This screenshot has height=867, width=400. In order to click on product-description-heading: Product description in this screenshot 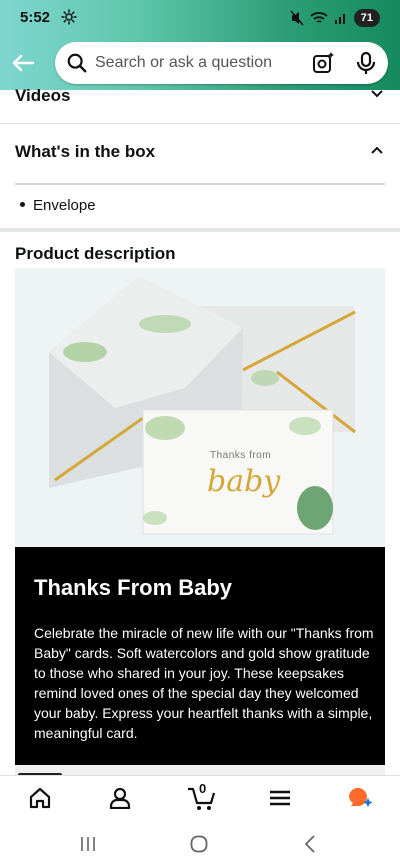, I will do `click(95, 253)`.